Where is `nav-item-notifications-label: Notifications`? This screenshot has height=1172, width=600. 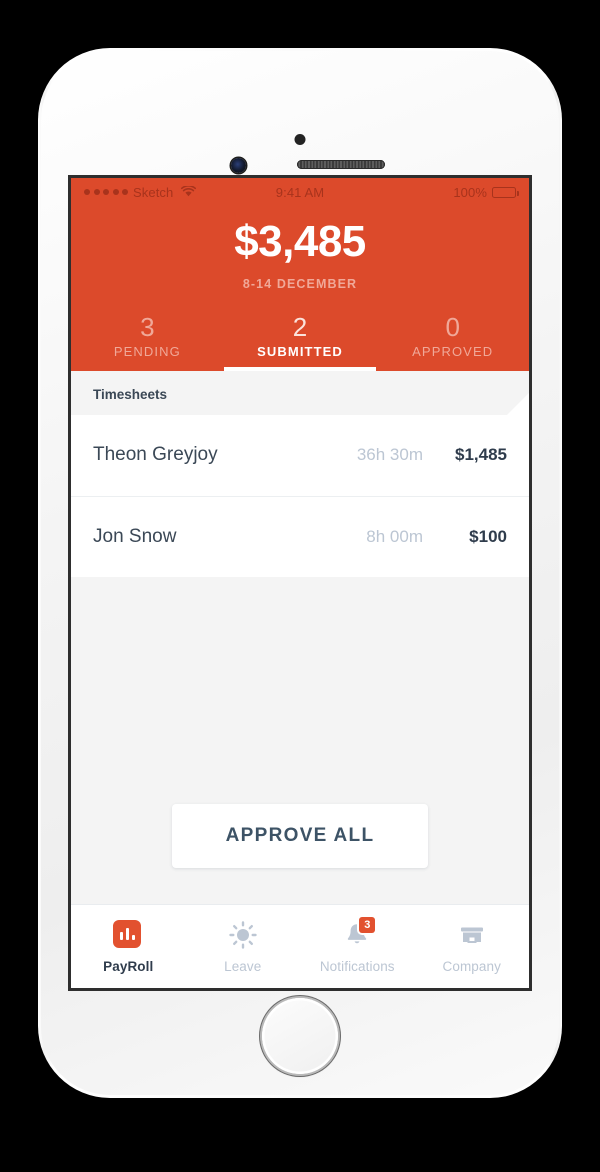
nav-item-notifications-label: Notifications is located at coordinates (357, 966).